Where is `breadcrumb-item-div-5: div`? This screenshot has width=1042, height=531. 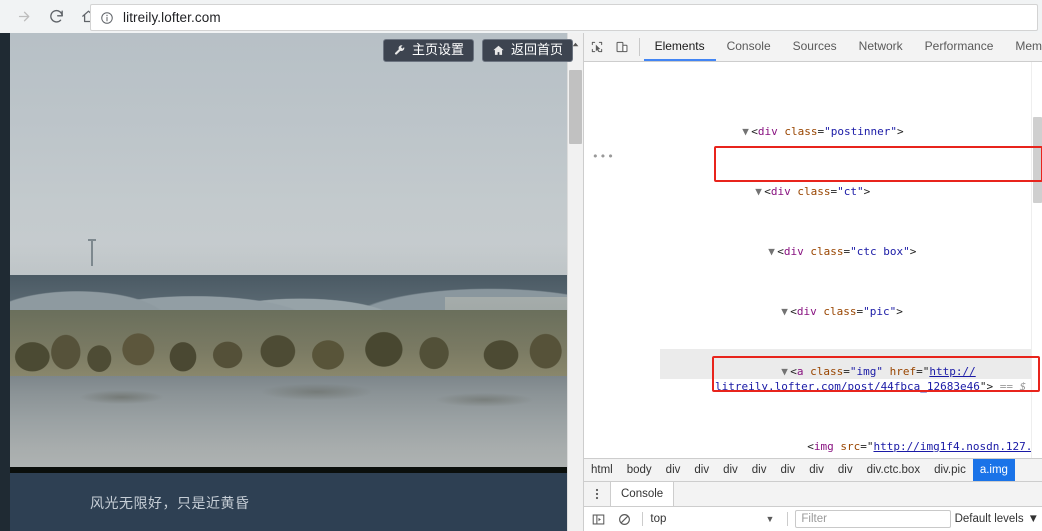 breadcrumb-item-div-5: div is located at coordinates (787, 470).